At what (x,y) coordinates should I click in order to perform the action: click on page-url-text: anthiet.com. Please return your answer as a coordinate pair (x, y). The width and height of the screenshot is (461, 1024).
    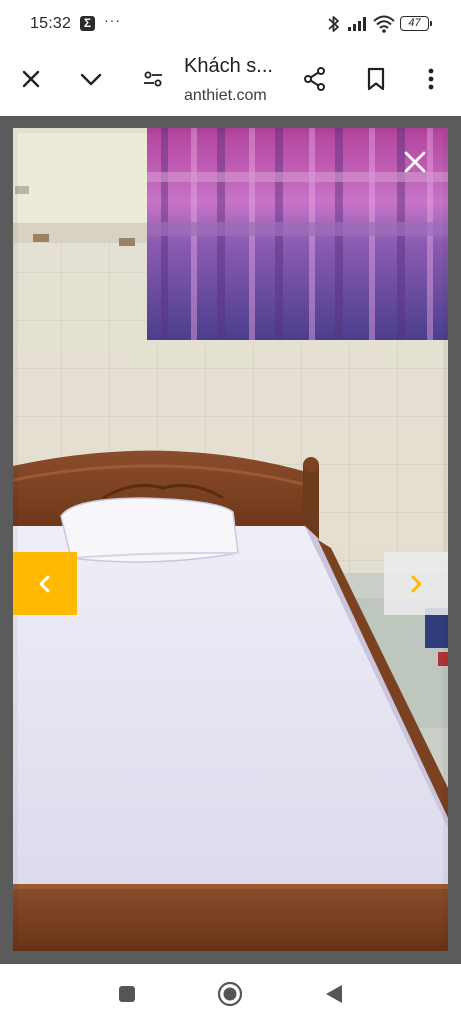
    Looking at the image, I should click on (225, 95).